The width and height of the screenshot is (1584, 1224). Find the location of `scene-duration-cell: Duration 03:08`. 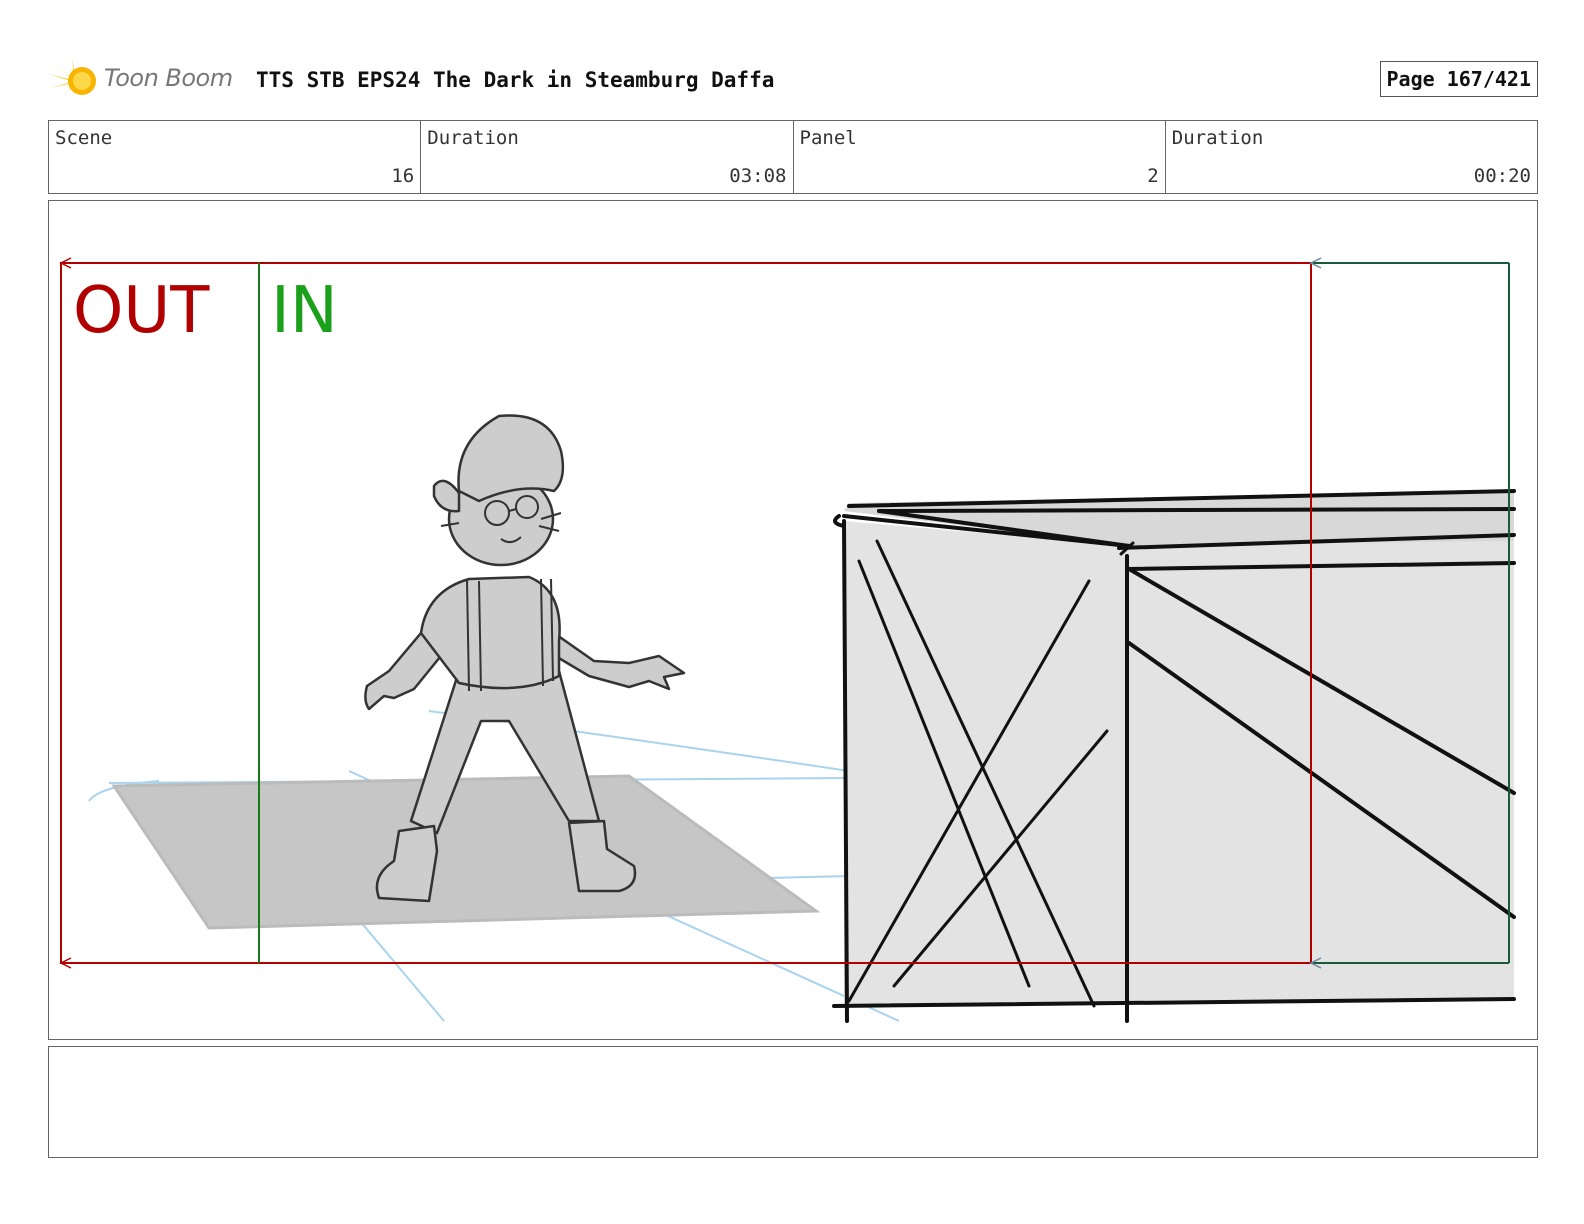

scene-duration-cell: Duration 03:08 is located at coordinates (607, 157).